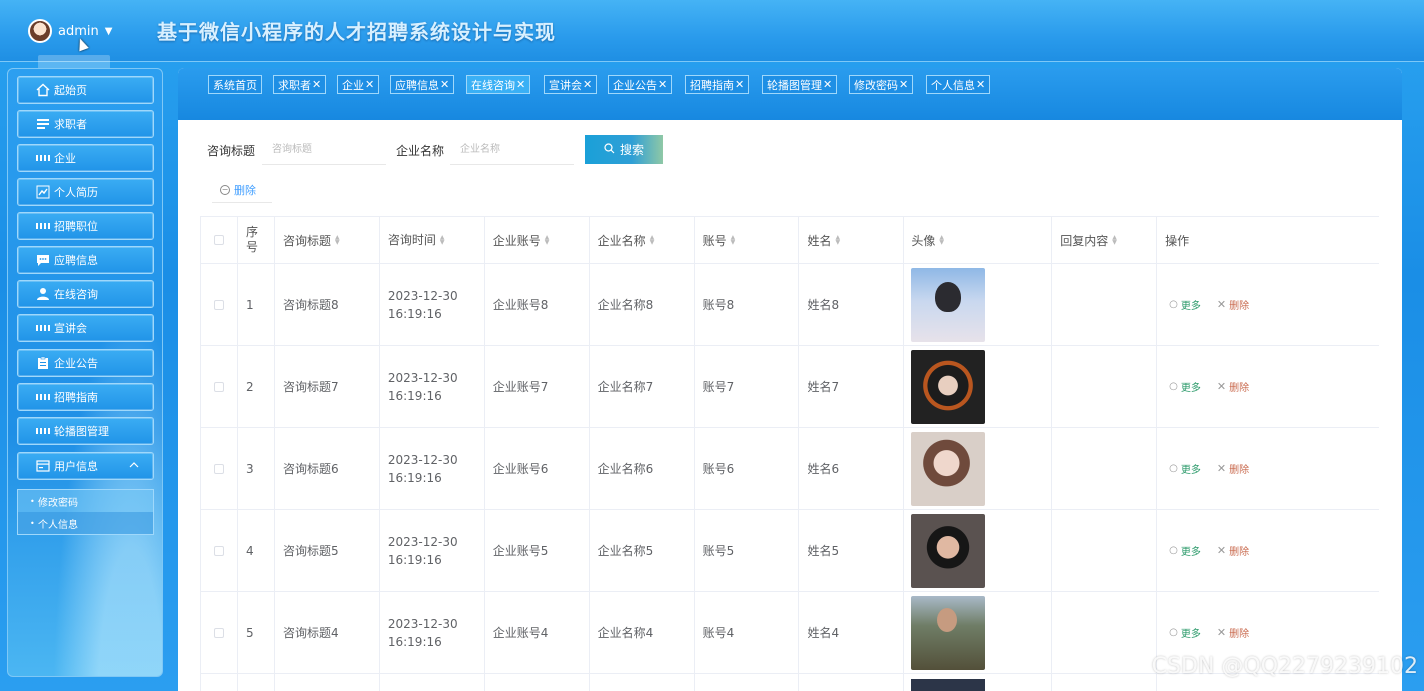  Describe the element at coordinates (881, 84) in the screenshot. I see `tab-change-password: 修改密码 ✕` at that location.